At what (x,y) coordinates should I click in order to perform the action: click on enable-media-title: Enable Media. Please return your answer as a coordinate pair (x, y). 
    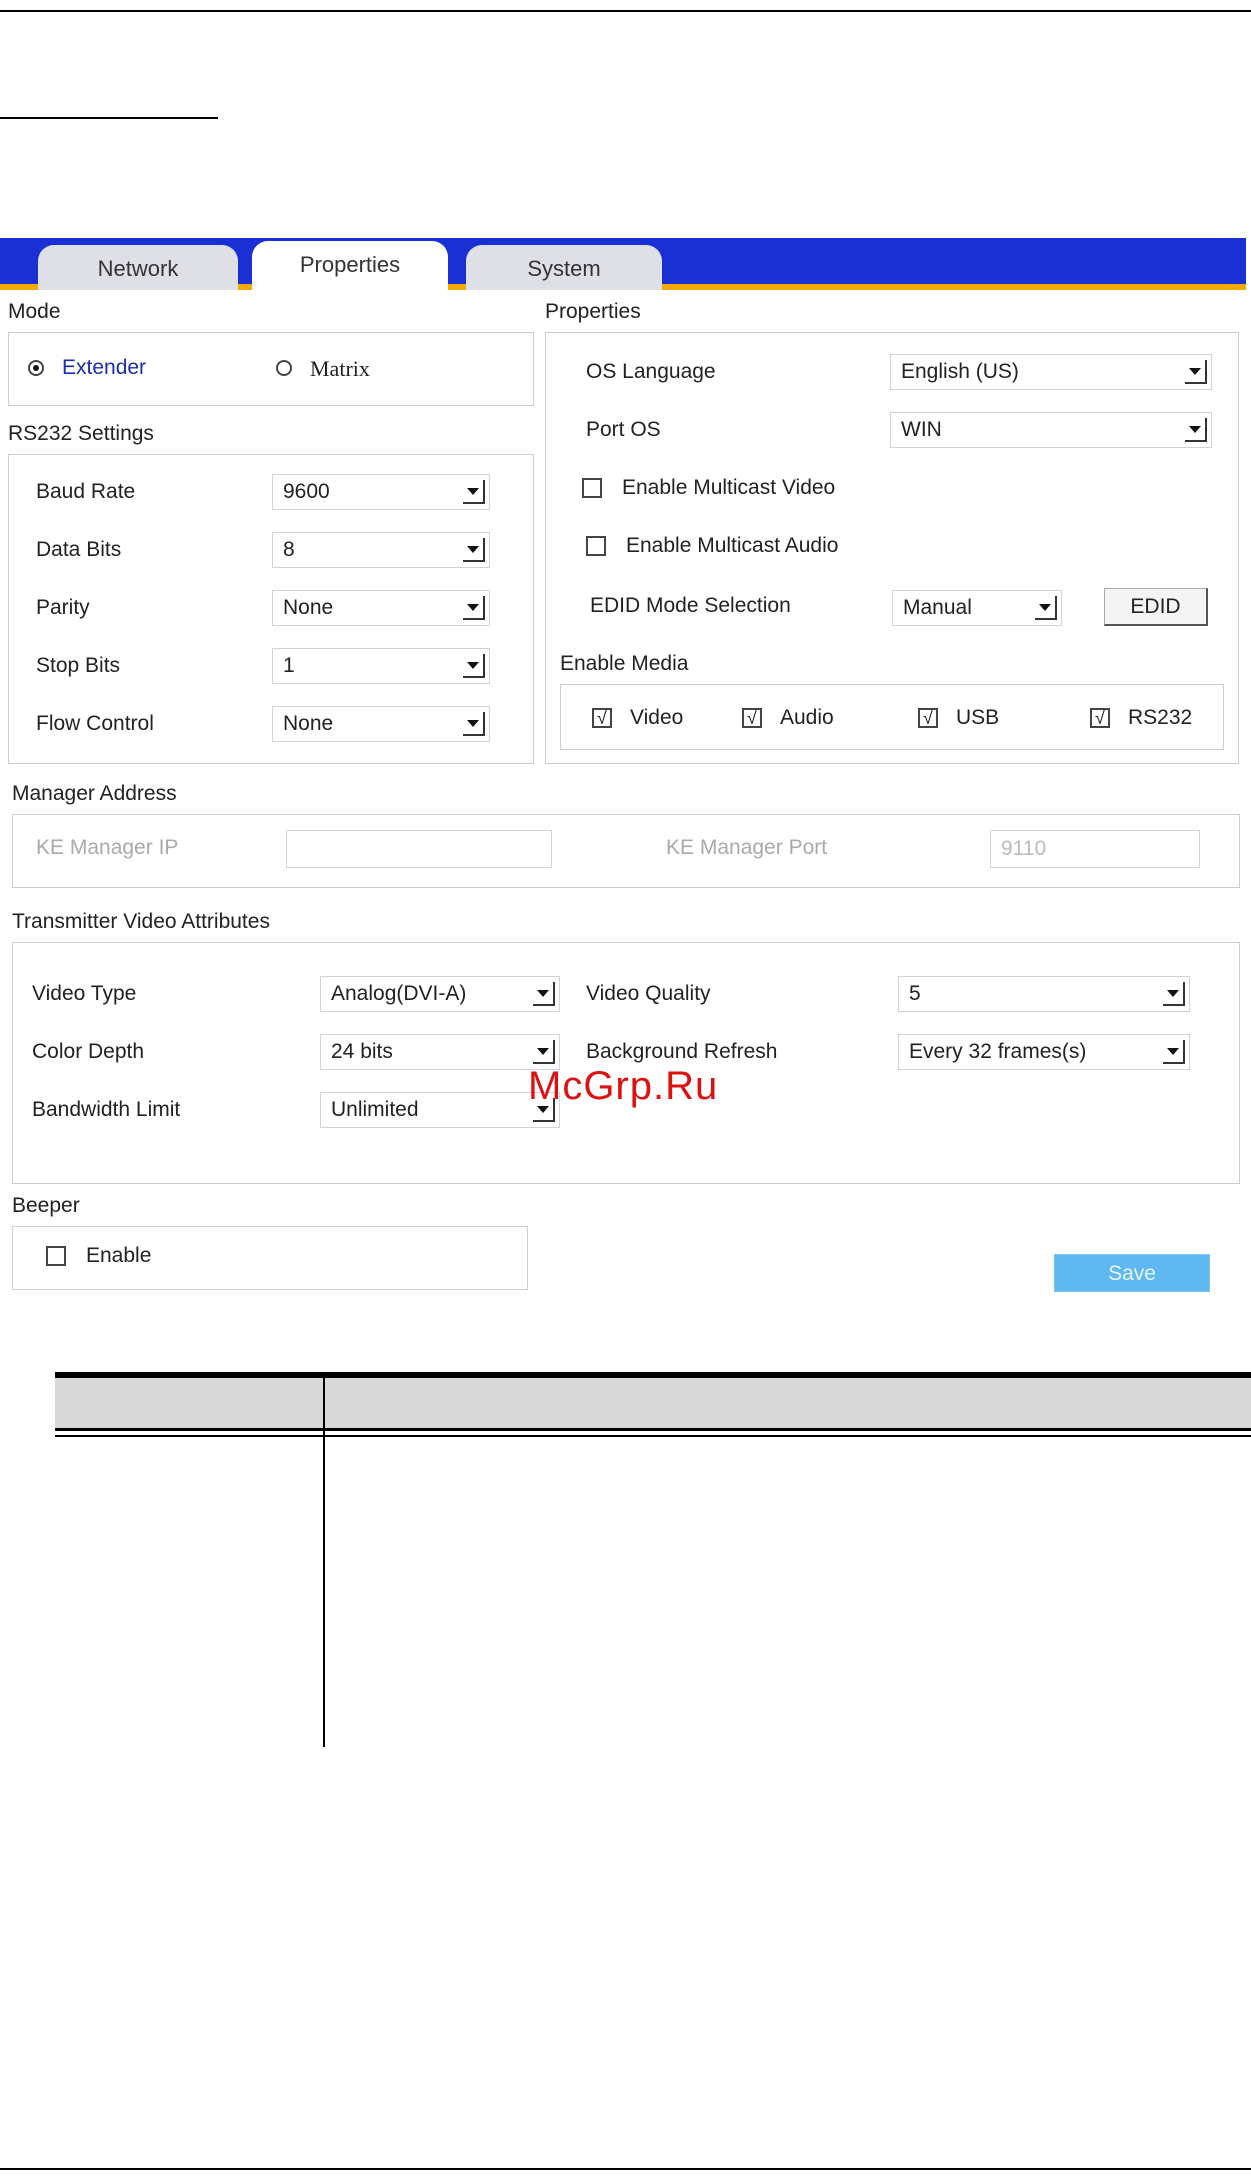
    Looking at the image, I should click on (624, 663).